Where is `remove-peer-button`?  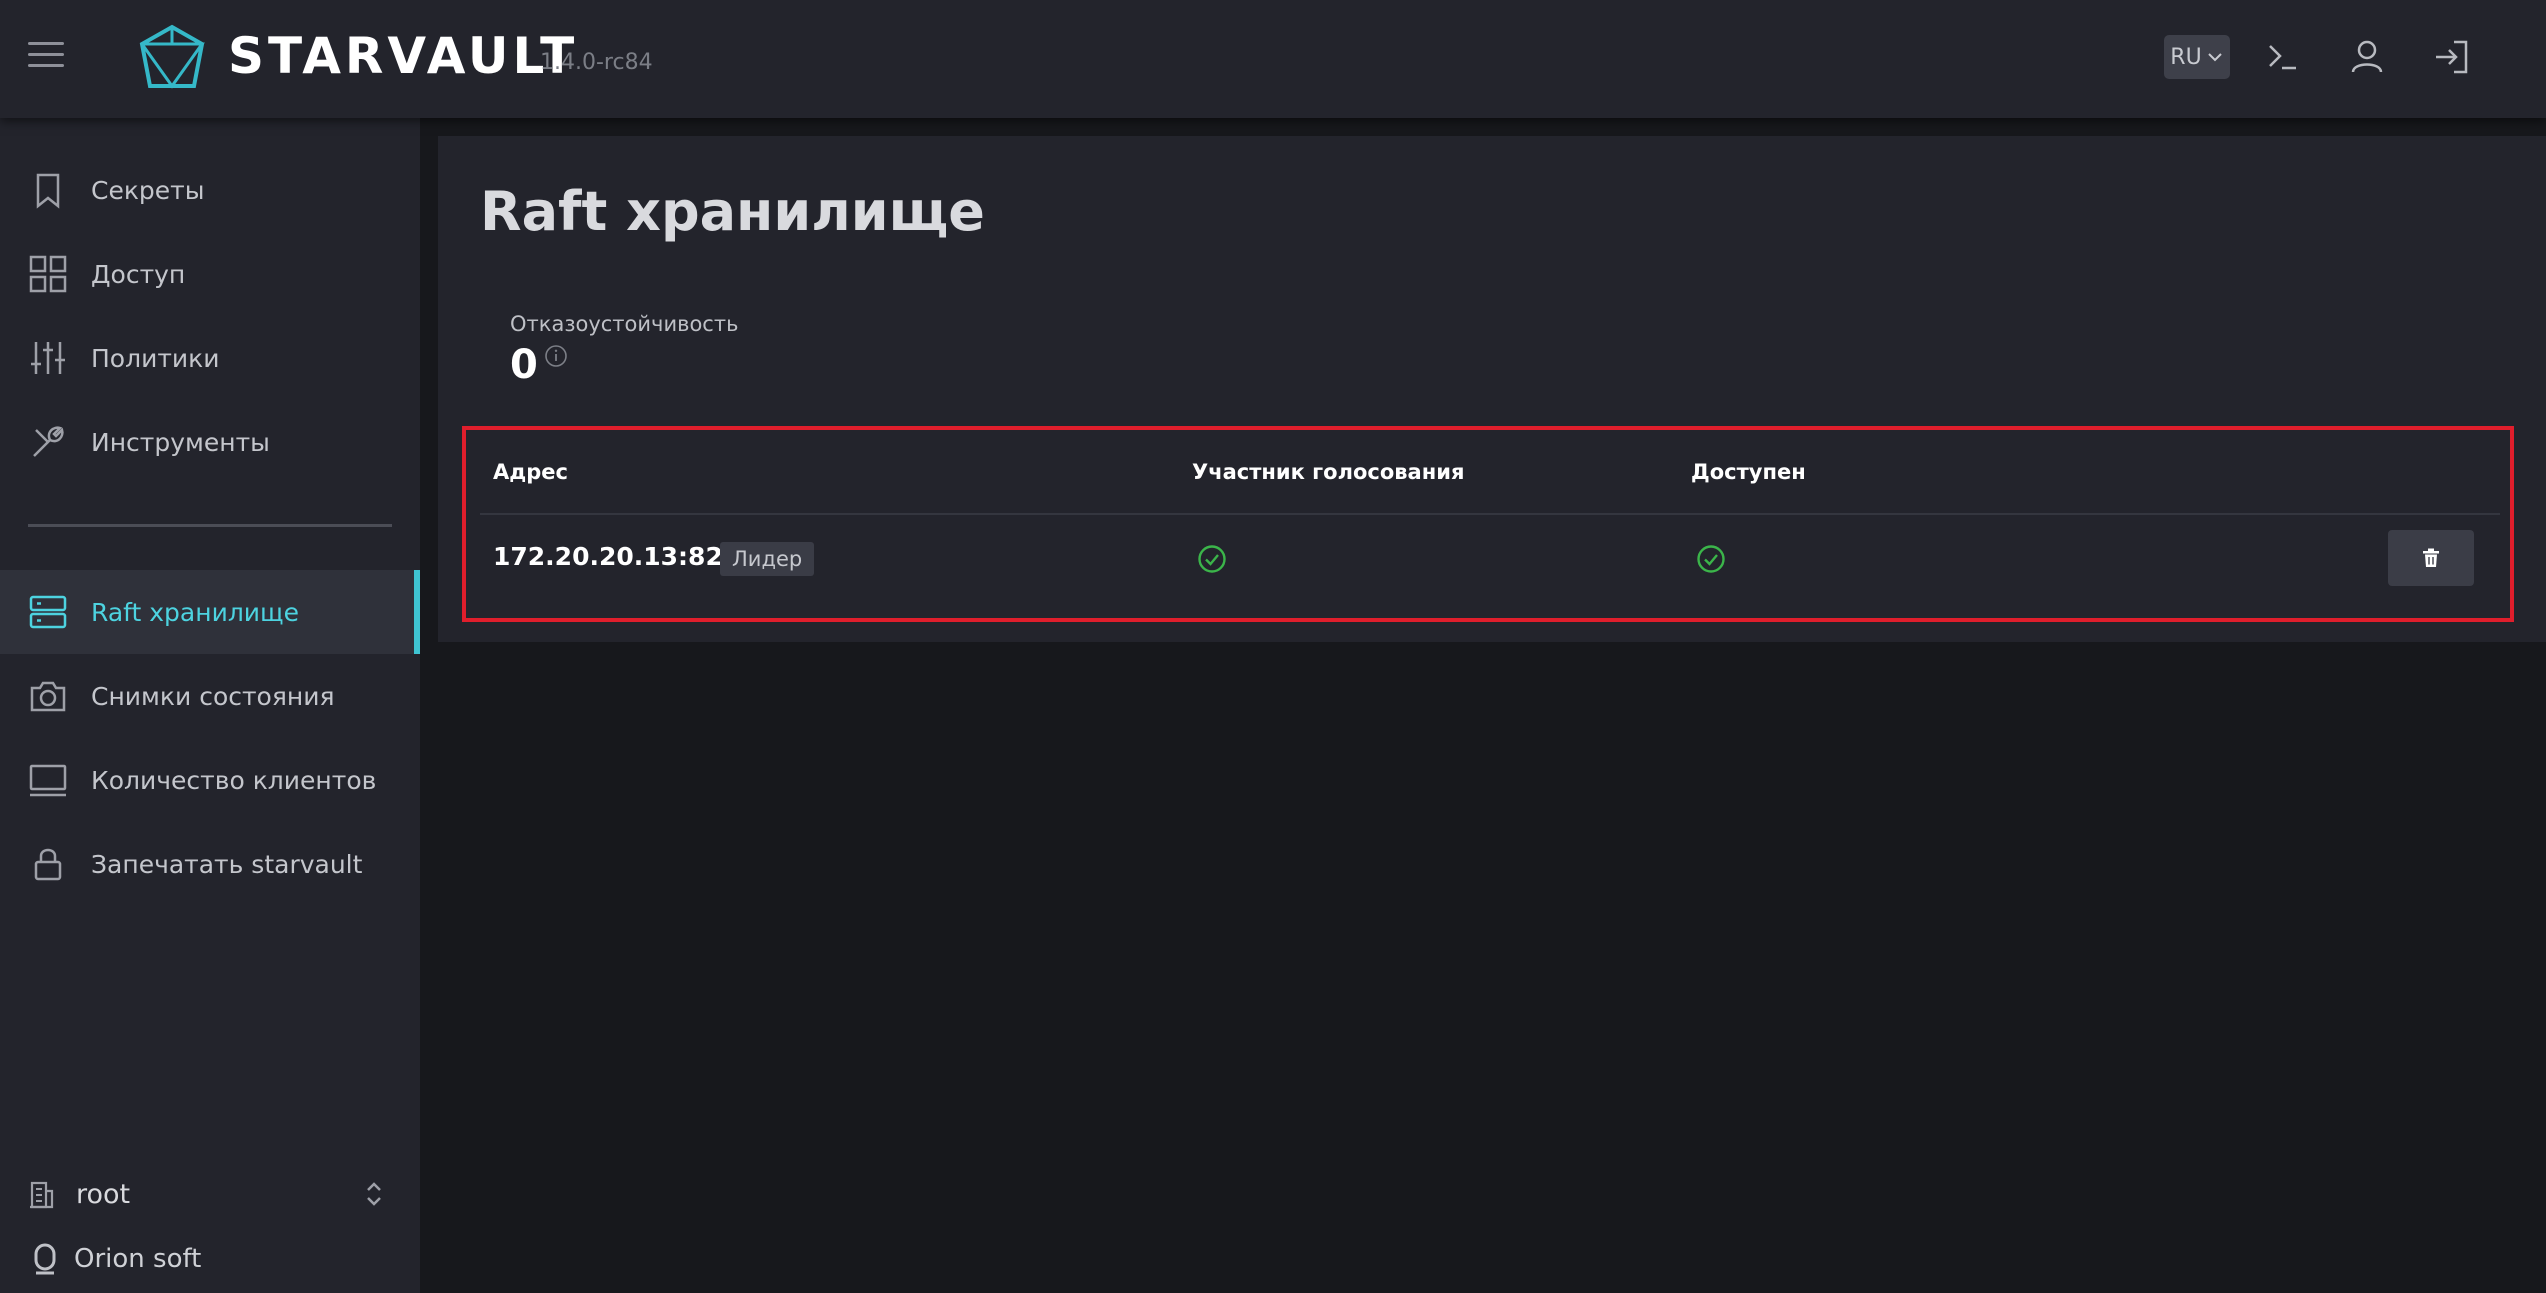 remove-peer-button is located at coordinates (2431, 558).